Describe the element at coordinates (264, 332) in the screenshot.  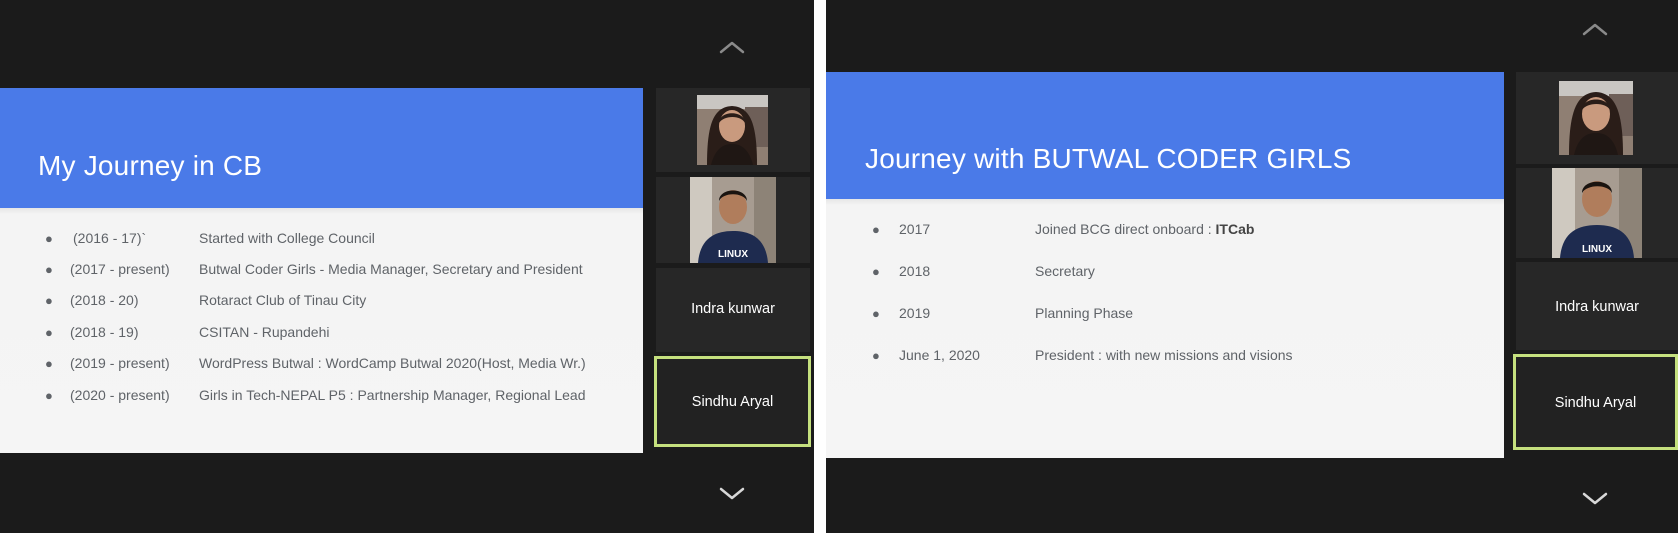
I see `list-item-text: CSITAN - Rupandehi` at that location.